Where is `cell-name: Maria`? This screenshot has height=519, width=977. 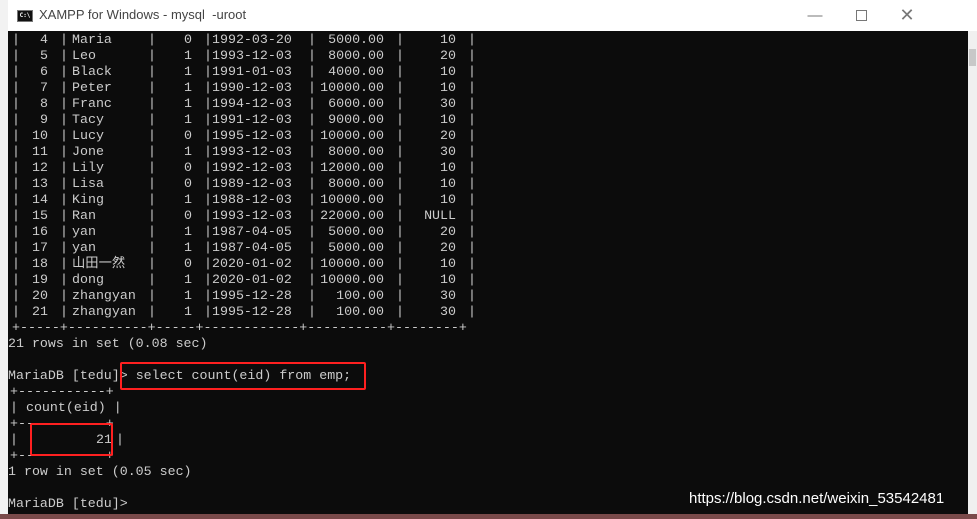
cell-name: Maria is located at coordinates (92, 39).